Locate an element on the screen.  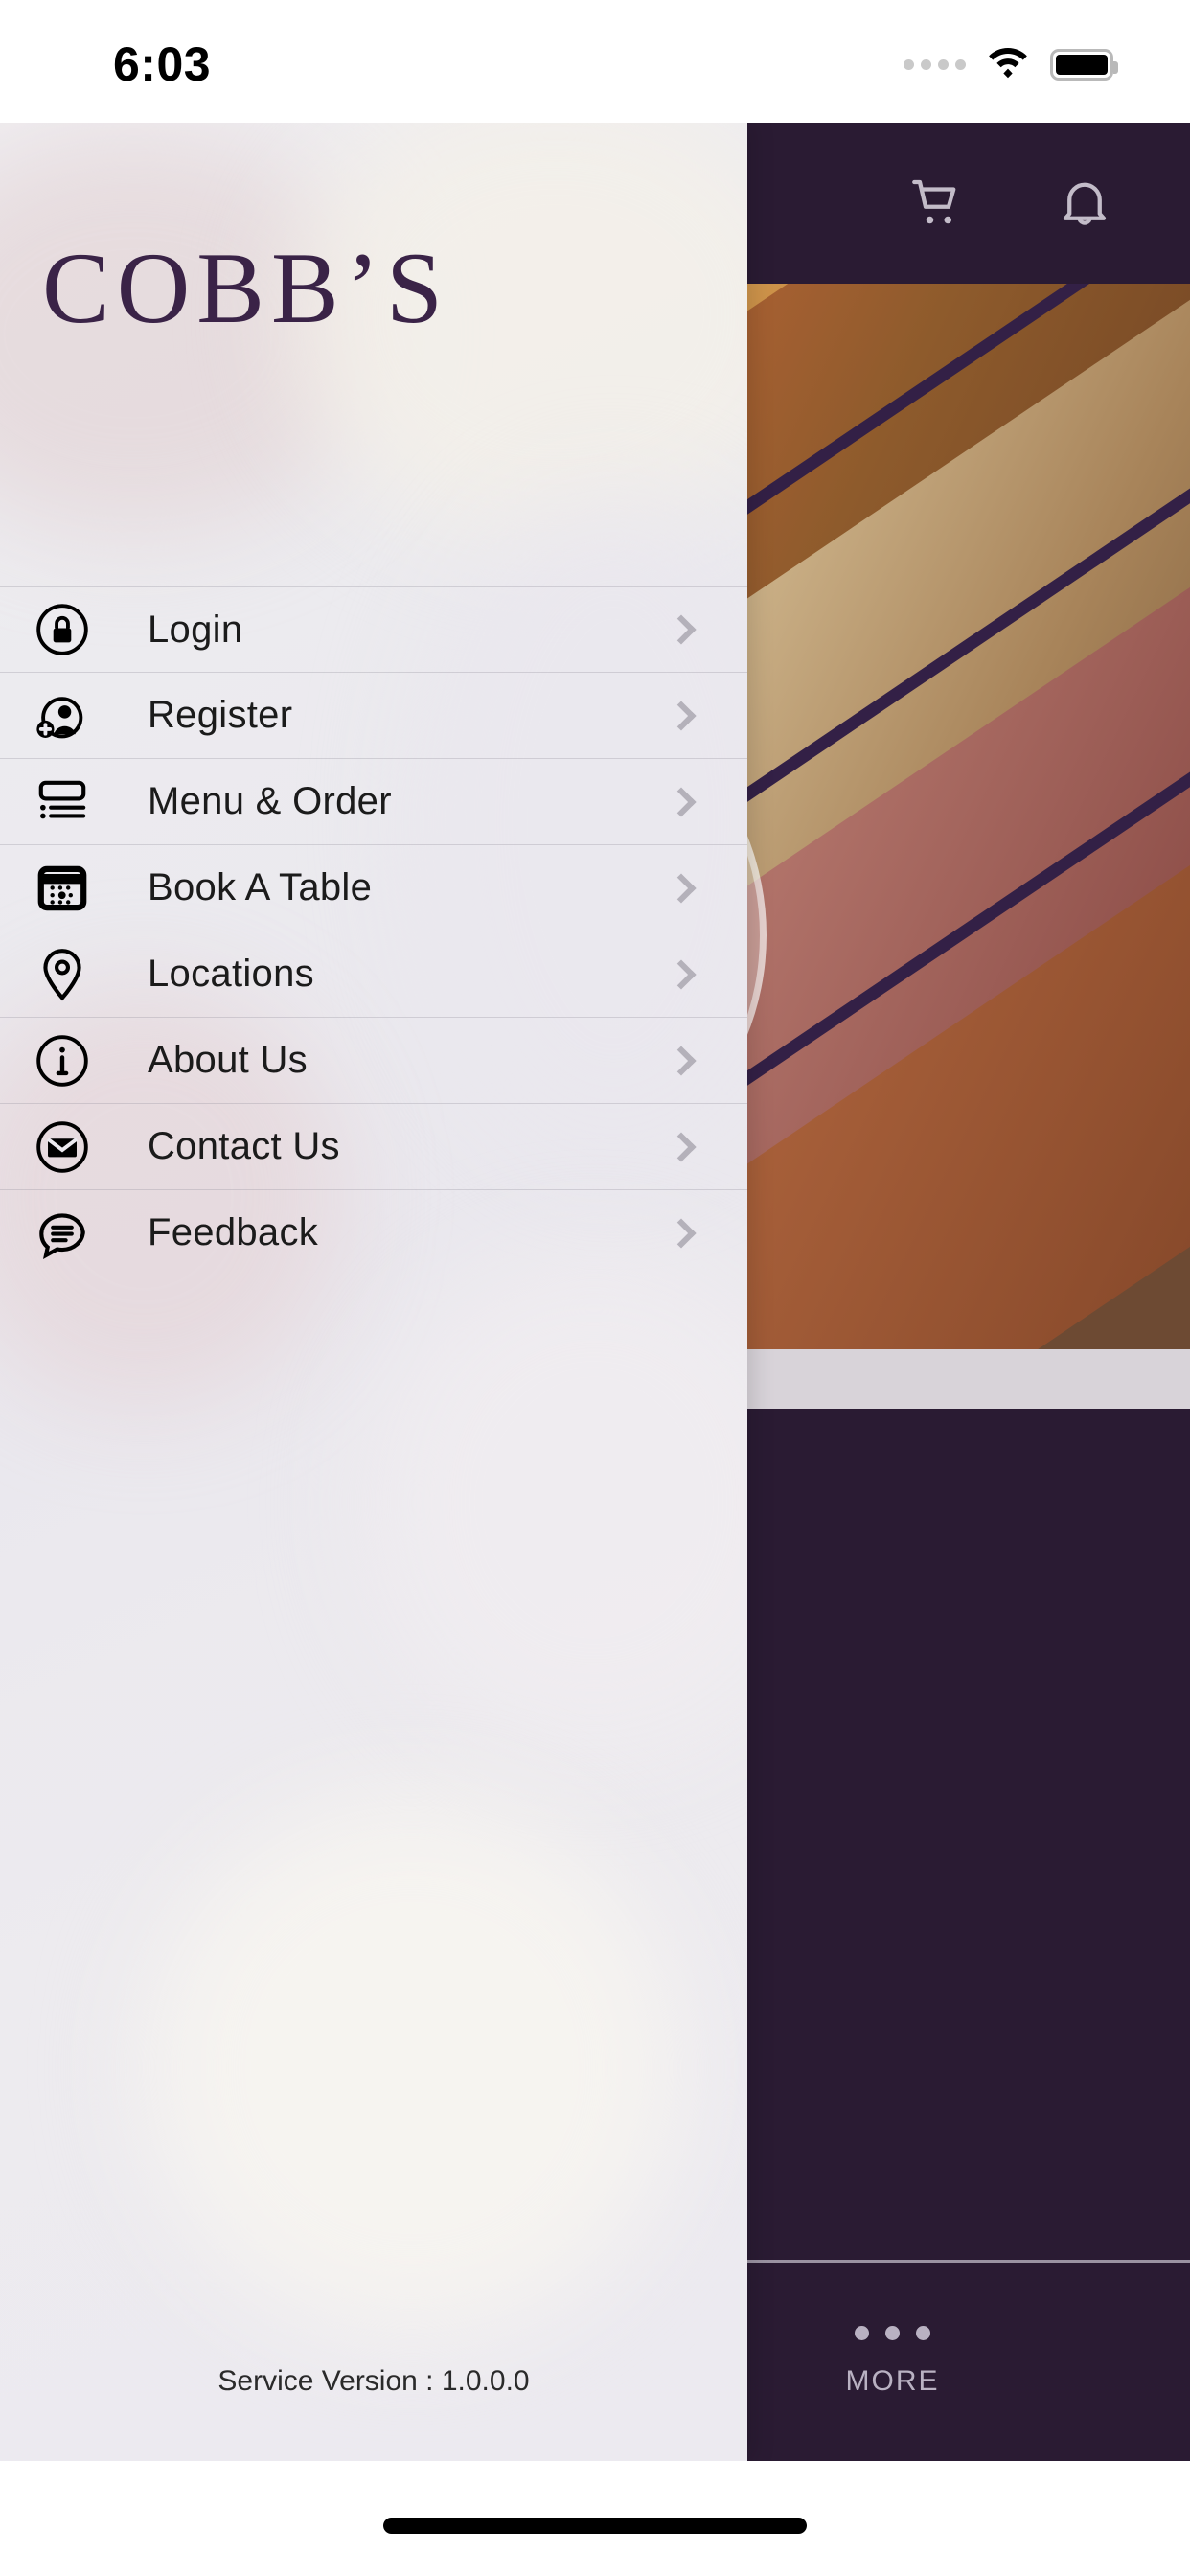
home-indicator-area is located at coordinates (595, 2518).